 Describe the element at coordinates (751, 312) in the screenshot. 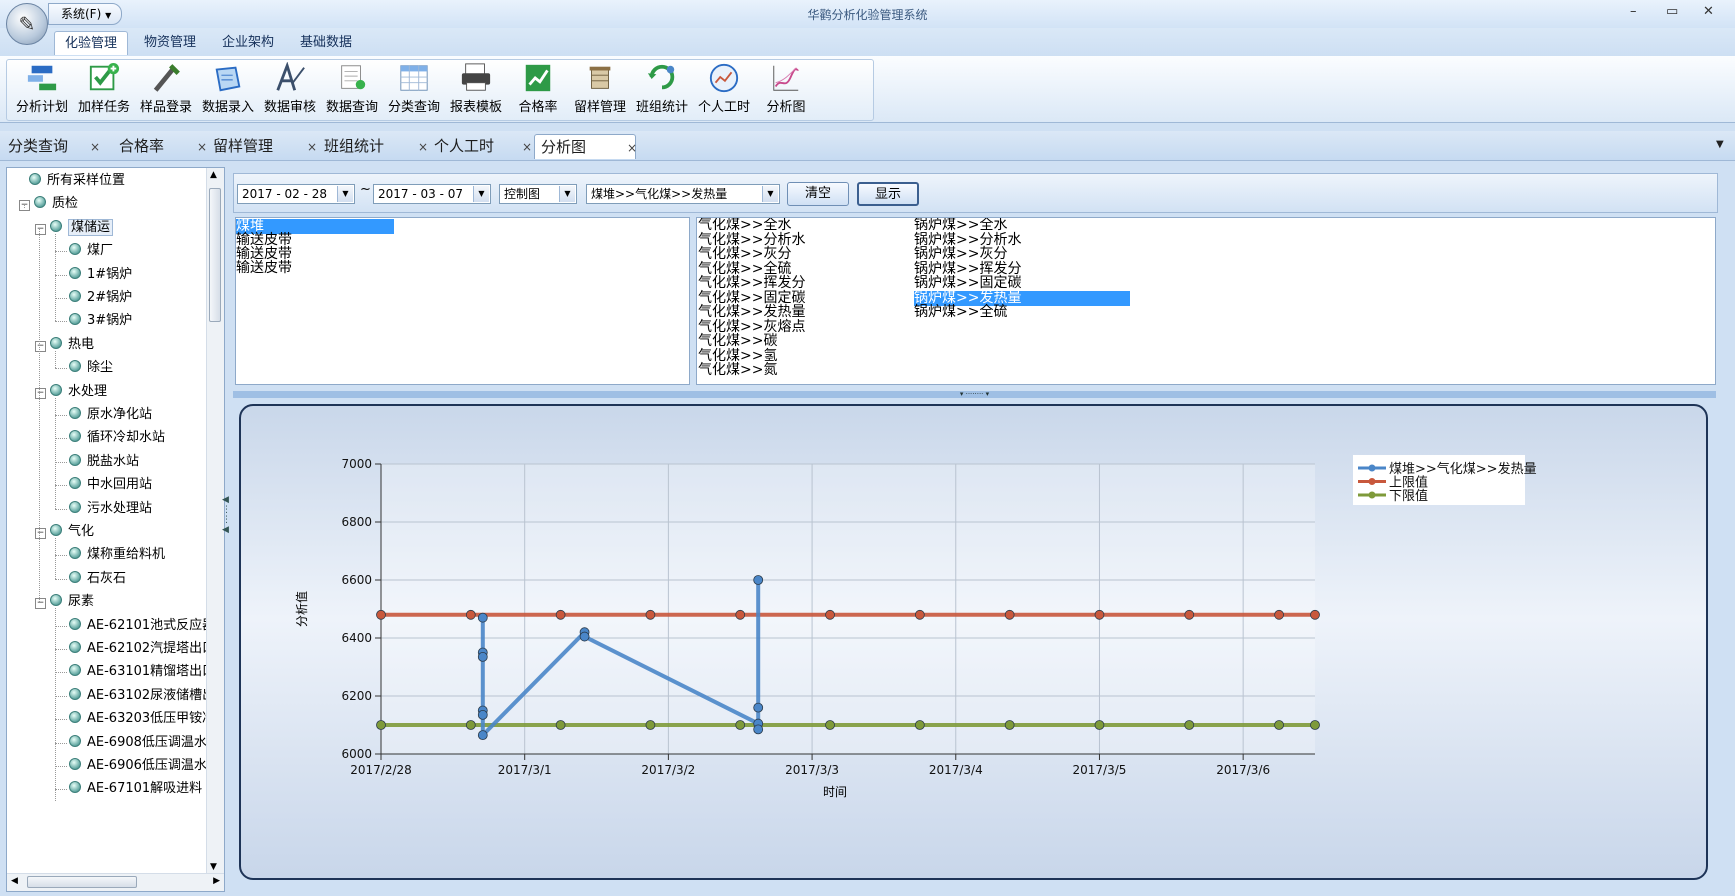

I see `analysis-item-list-item: 气化煤>>发热量` at that location.